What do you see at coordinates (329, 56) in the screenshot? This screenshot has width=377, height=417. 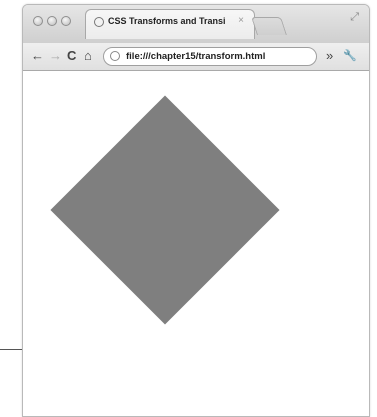 I see `overflow-button: »` at bounding box center [329, 56].